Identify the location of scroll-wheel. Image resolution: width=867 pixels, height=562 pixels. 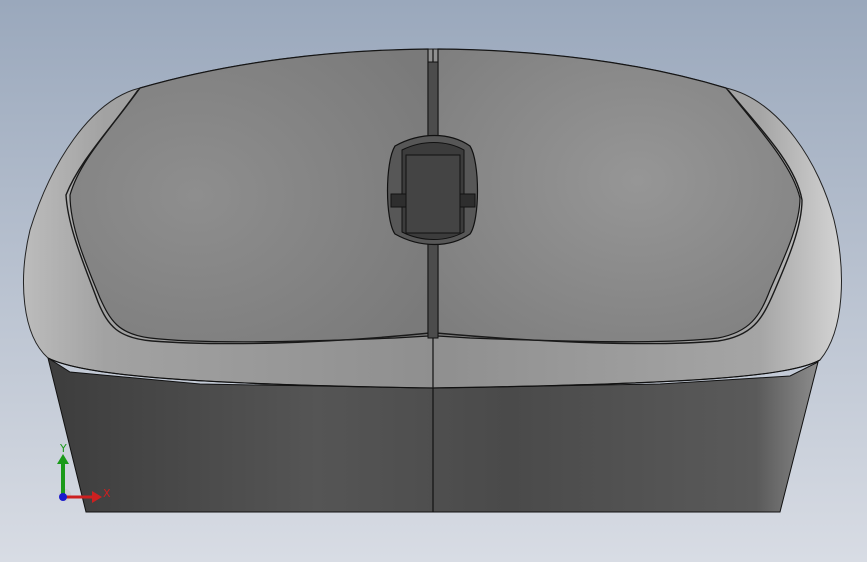
(433, 194).